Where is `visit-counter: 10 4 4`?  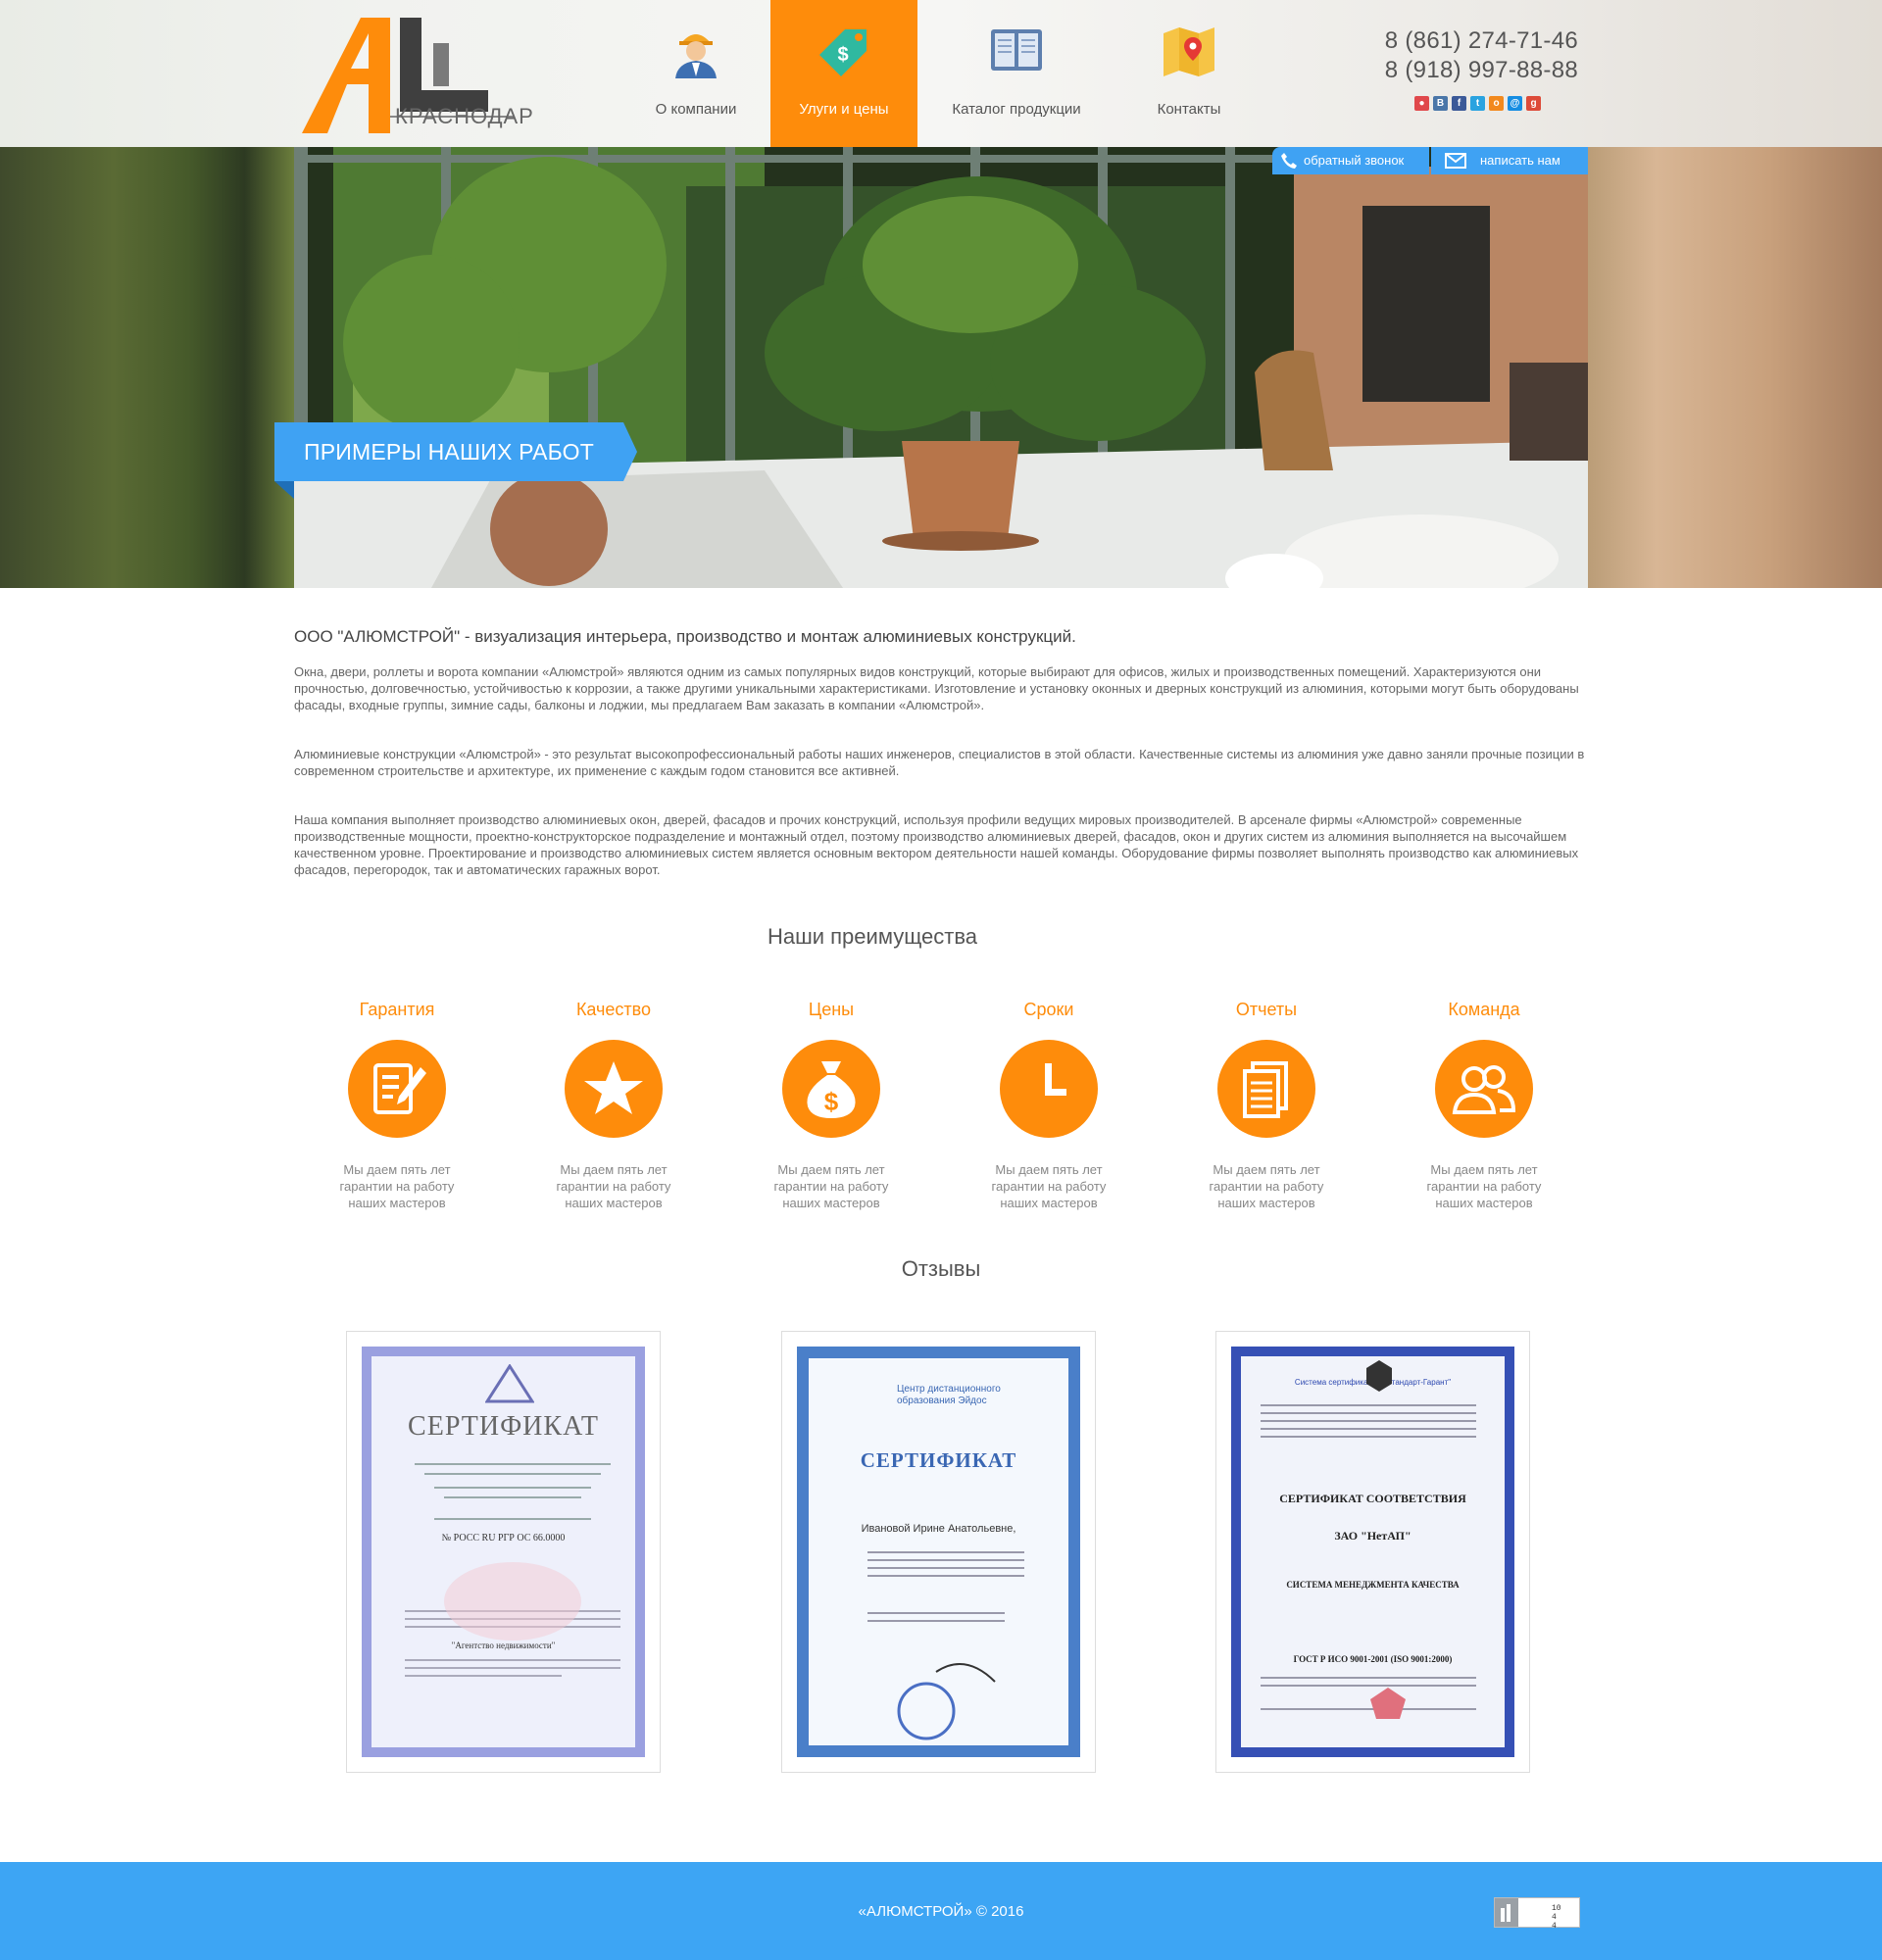
visit-counter: 10 4 4 is located at coordinates (1537, 1914).